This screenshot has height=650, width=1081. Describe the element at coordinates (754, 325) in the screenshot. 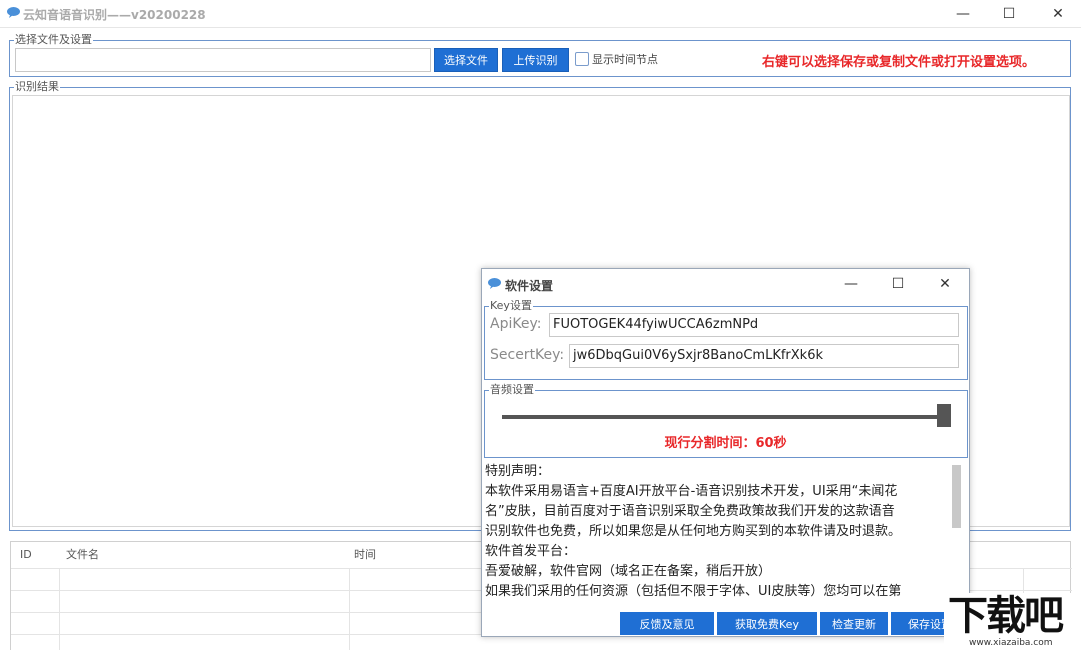

I see `api-key-input: FUOTOGEK44fyiwUCCA6zmNPd` at that location.